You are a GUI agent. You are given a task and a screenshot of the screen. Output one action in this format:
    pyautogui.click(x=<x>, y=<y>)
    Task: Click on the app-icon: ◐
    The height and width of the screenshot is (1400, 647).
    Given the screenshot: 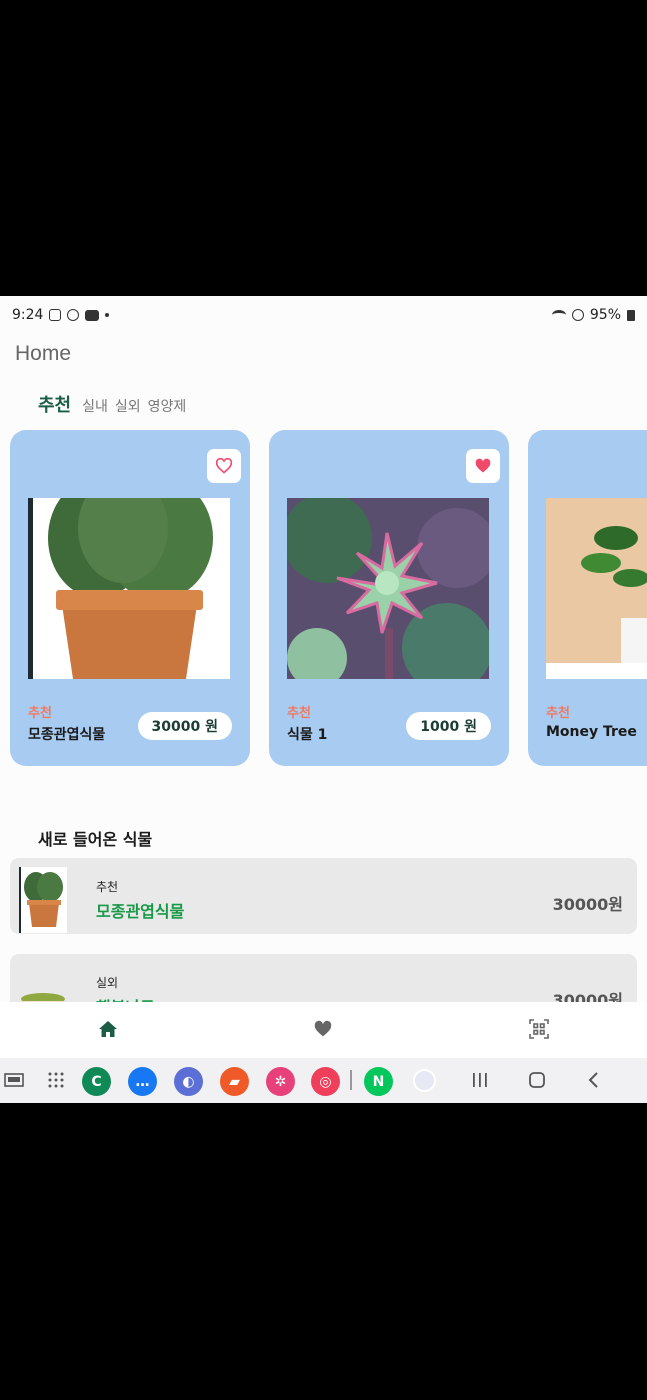 What is the action you would take?
    pyautogui.click(x=188, y=1081)
    